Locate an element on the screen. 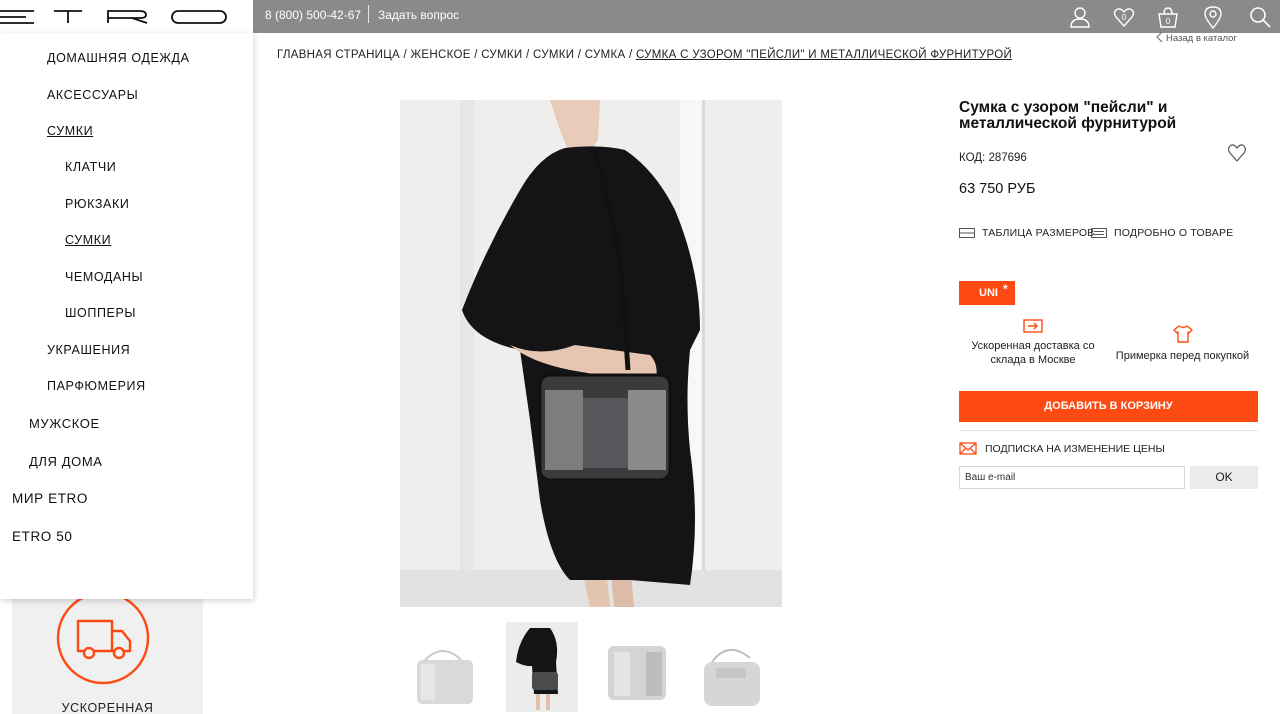  sidebar-item-home: Для дома is located at coordinates (66, 461).